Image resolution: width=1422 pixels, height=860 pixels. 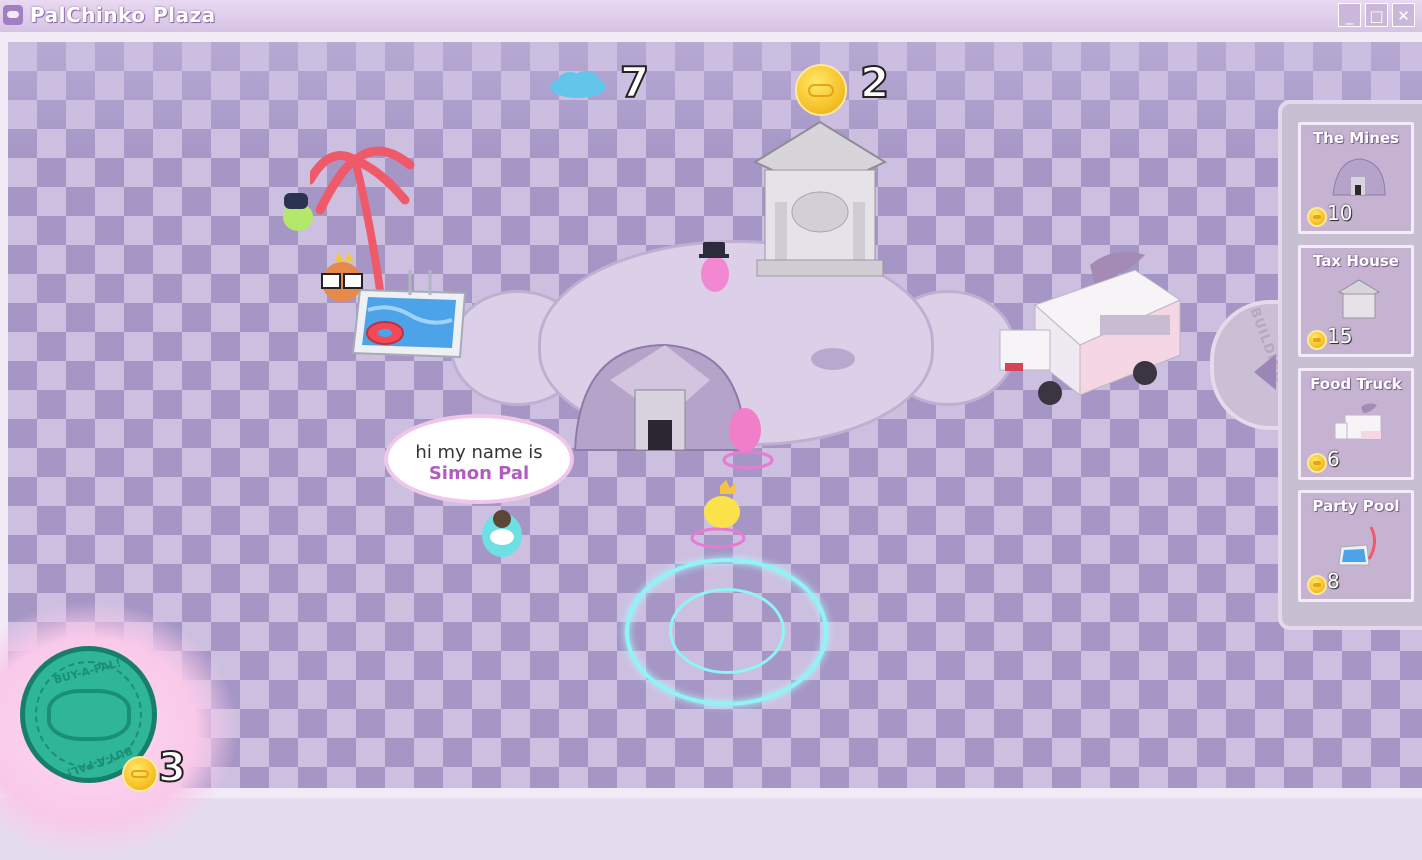 I want to click on building-price: 8, so click(x=1333, y=581).